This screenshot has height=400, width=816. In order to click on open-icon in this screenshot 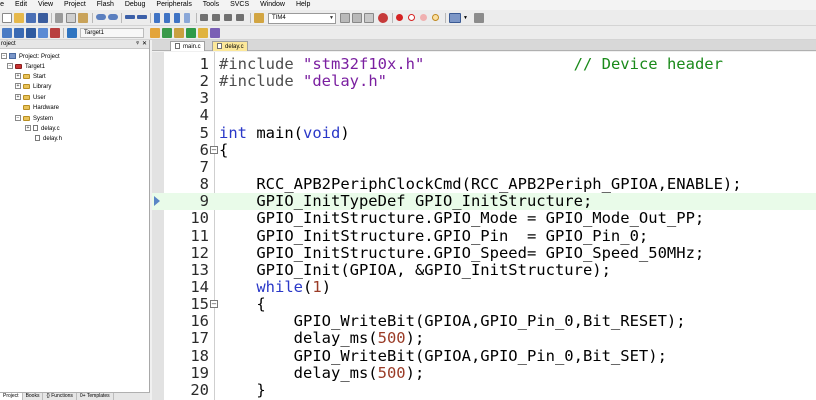, I will do `click(19, 18)`.